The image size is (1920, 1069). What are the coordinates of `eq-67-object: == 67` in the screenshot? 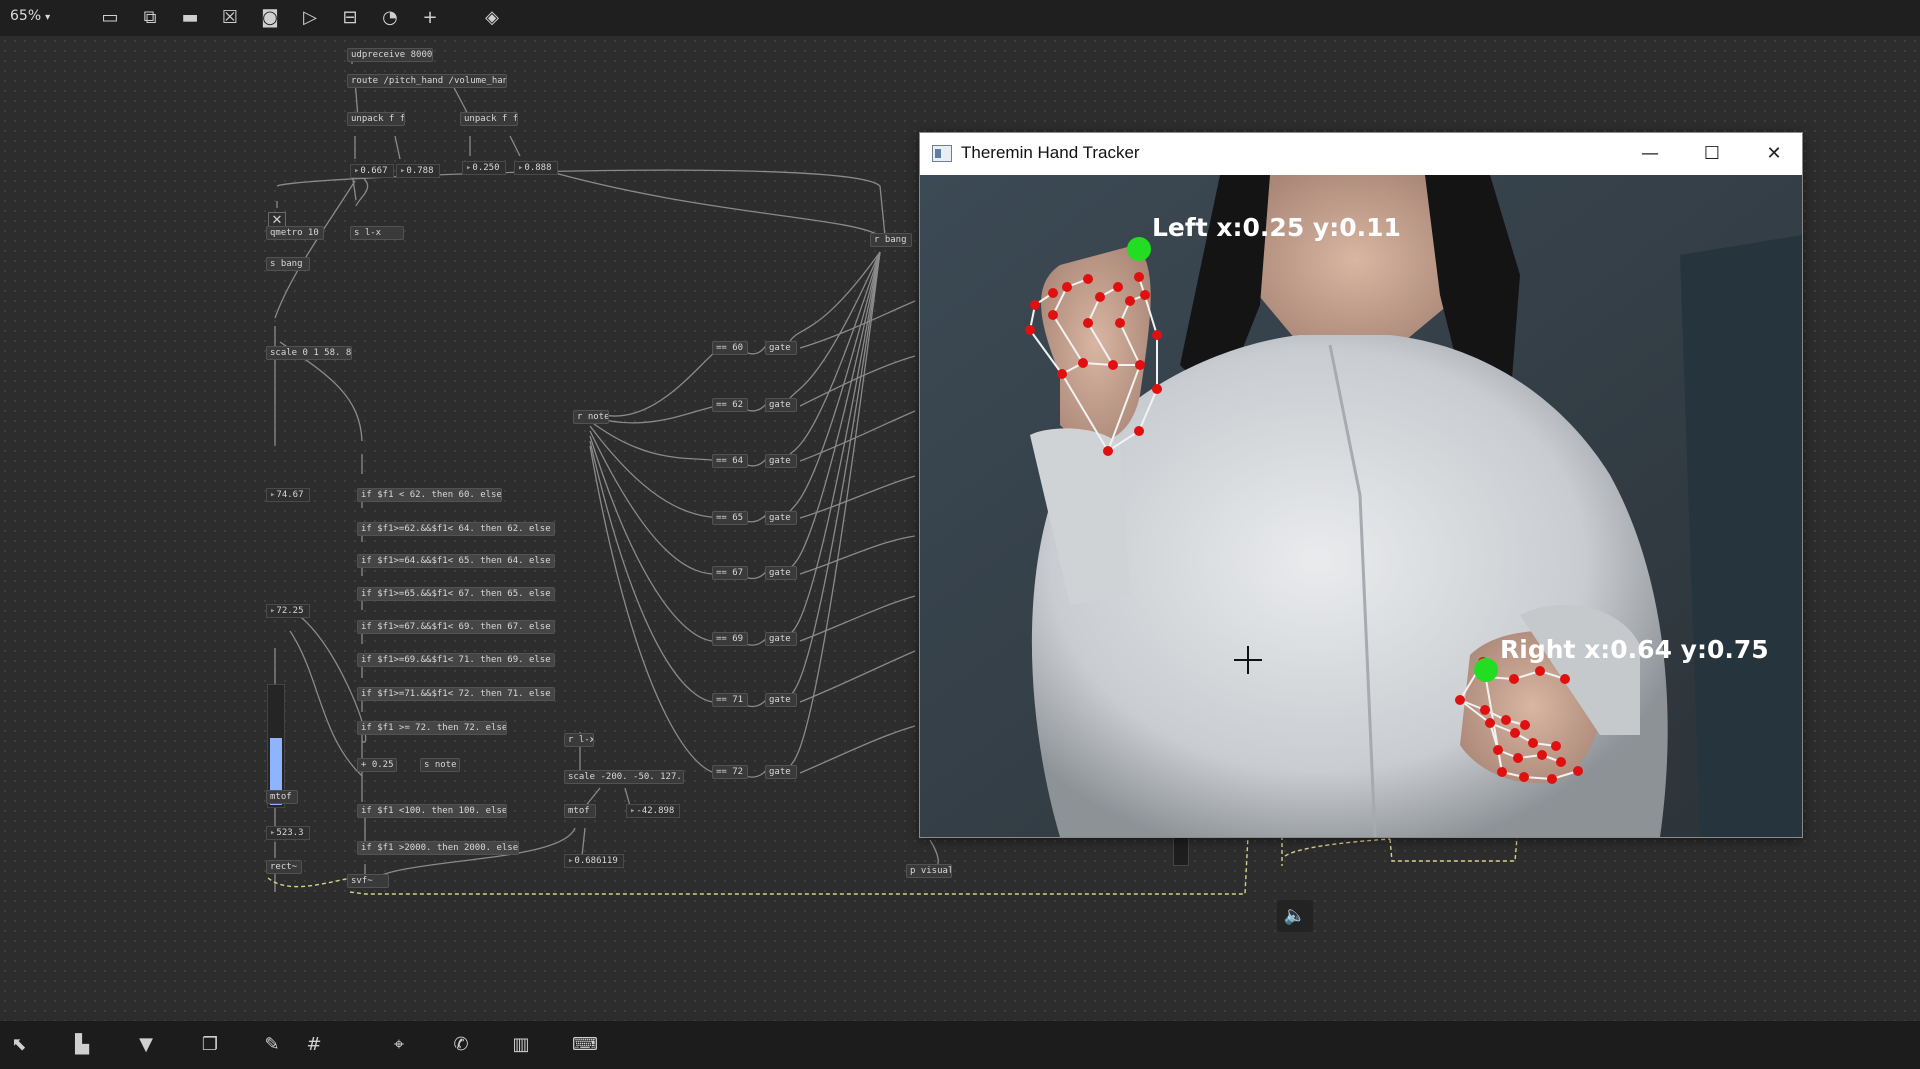 It's located at (730, 573).